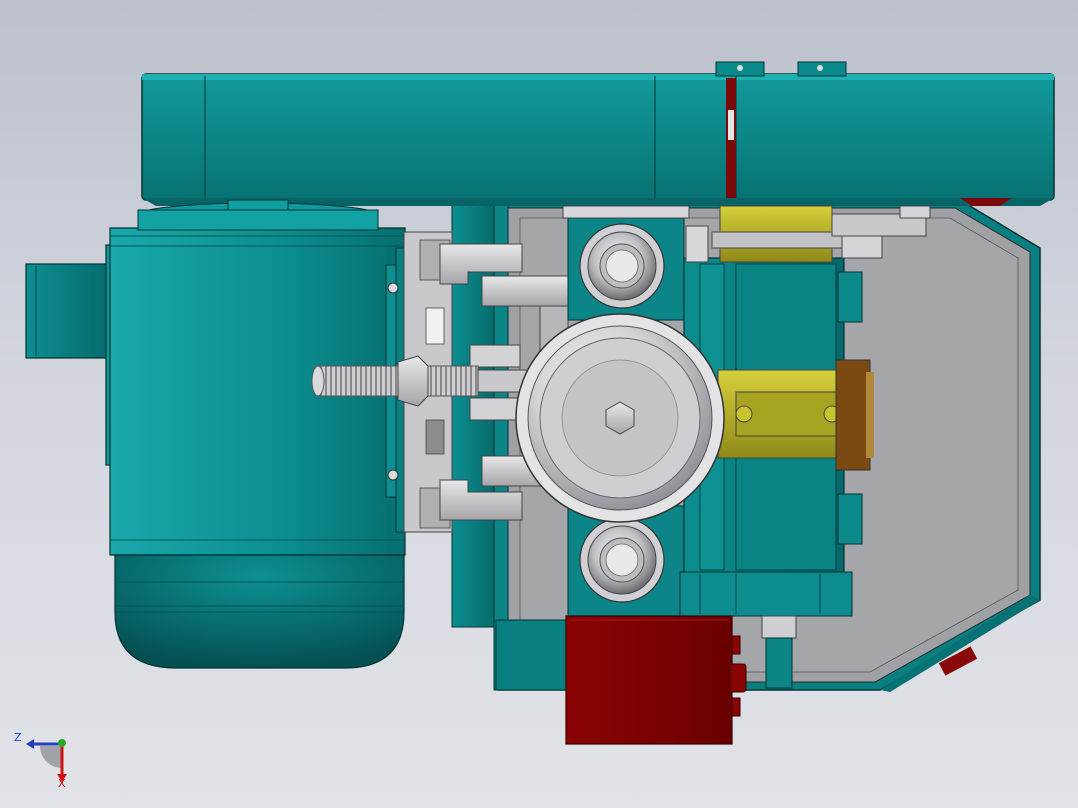 This screenshot has width=1078, height=808. Describe the element at coordinates (413, 381) in the screenshot. I see `hex-nut` at that location.